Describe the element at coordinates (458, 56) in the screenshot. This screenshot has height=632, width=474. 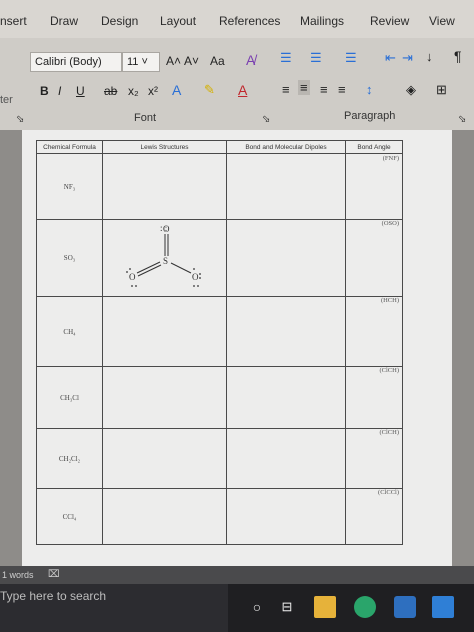
I see `pilcrow-button: ¶` at that location.